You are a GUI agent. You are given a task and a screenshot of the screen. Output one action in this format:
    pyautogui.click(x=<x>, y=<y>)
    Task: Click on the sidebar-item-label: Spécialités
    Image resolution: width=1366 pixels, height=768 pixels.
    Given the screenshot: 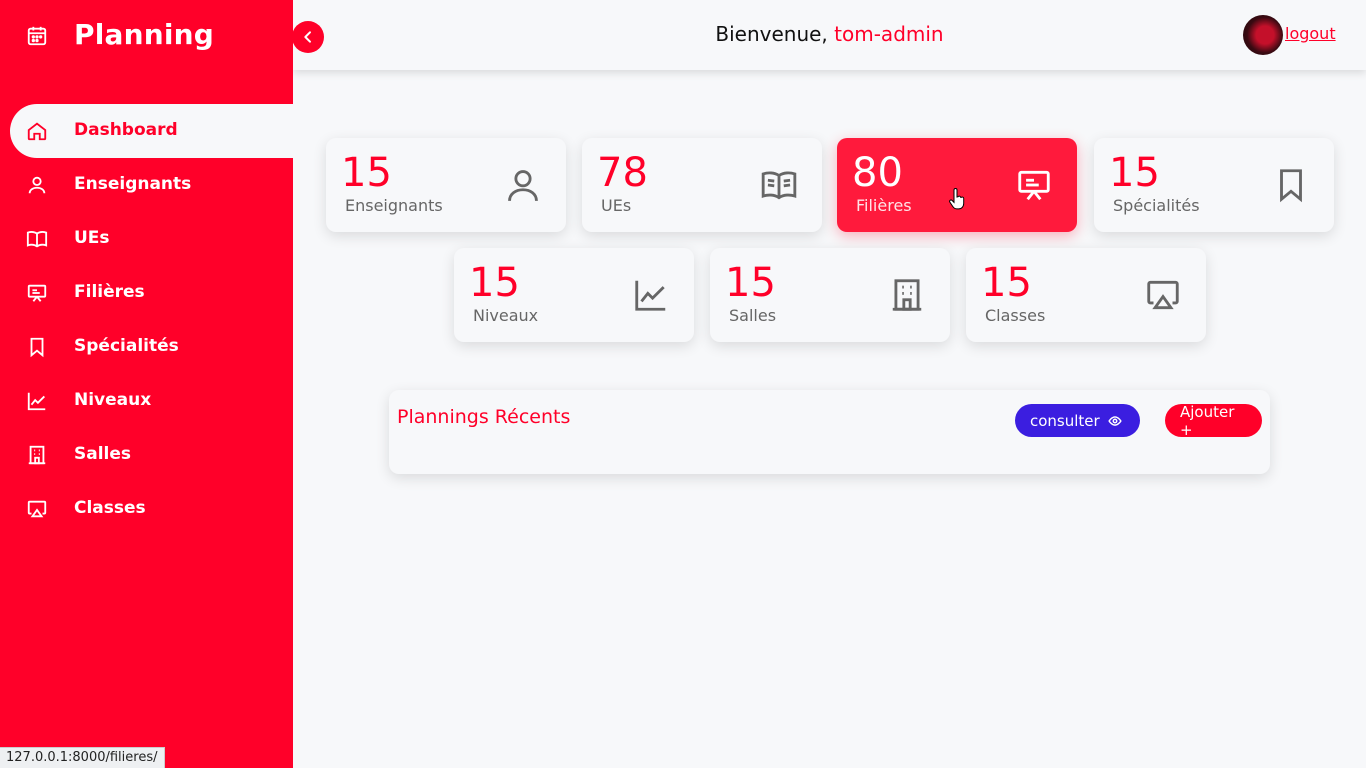 What is the action you would take?
    pyautogui.click(x=126, y=346)
    